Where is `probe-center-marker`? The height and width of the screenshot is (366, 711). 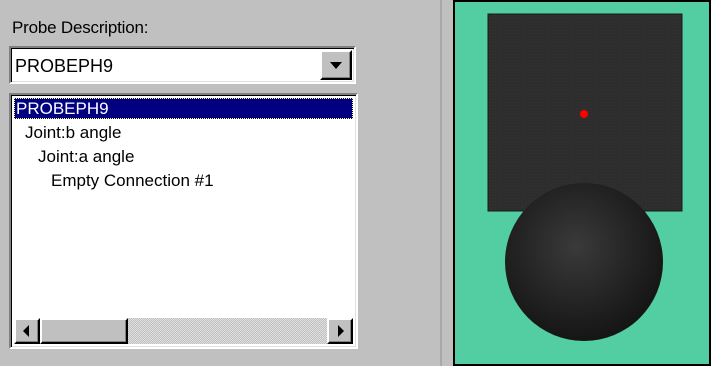 probe-center-marker is located at coordinates (584, 114).